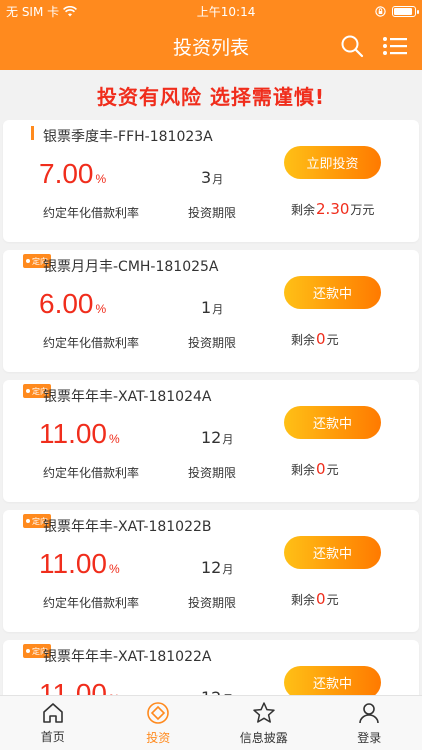 This screenshot has width=422, height=750. I want to click on tab-invest: 投资, so click(159, 723).